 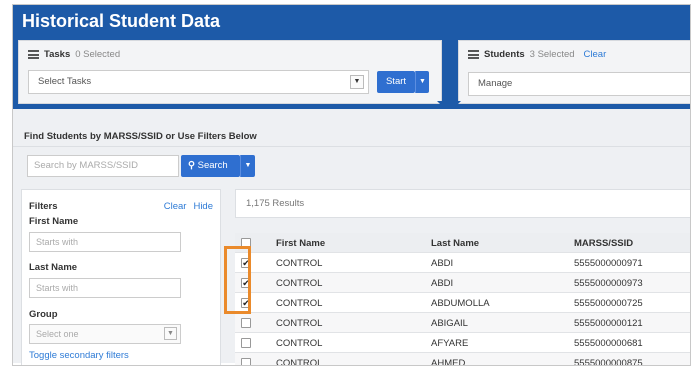 I want to click on last-name-cell: AHMED, so click(x=448, y=362).